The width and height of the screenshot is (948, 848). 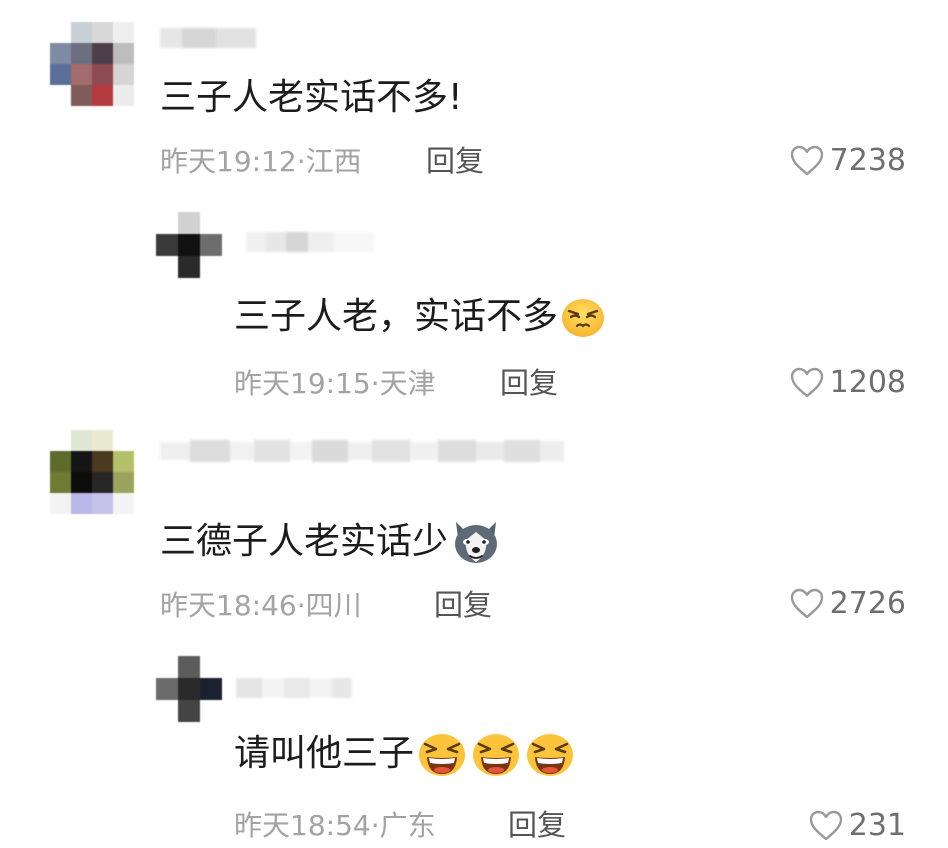 I want to click on comment-text: 三子人老，实话不多, so click(x=420, y=317).